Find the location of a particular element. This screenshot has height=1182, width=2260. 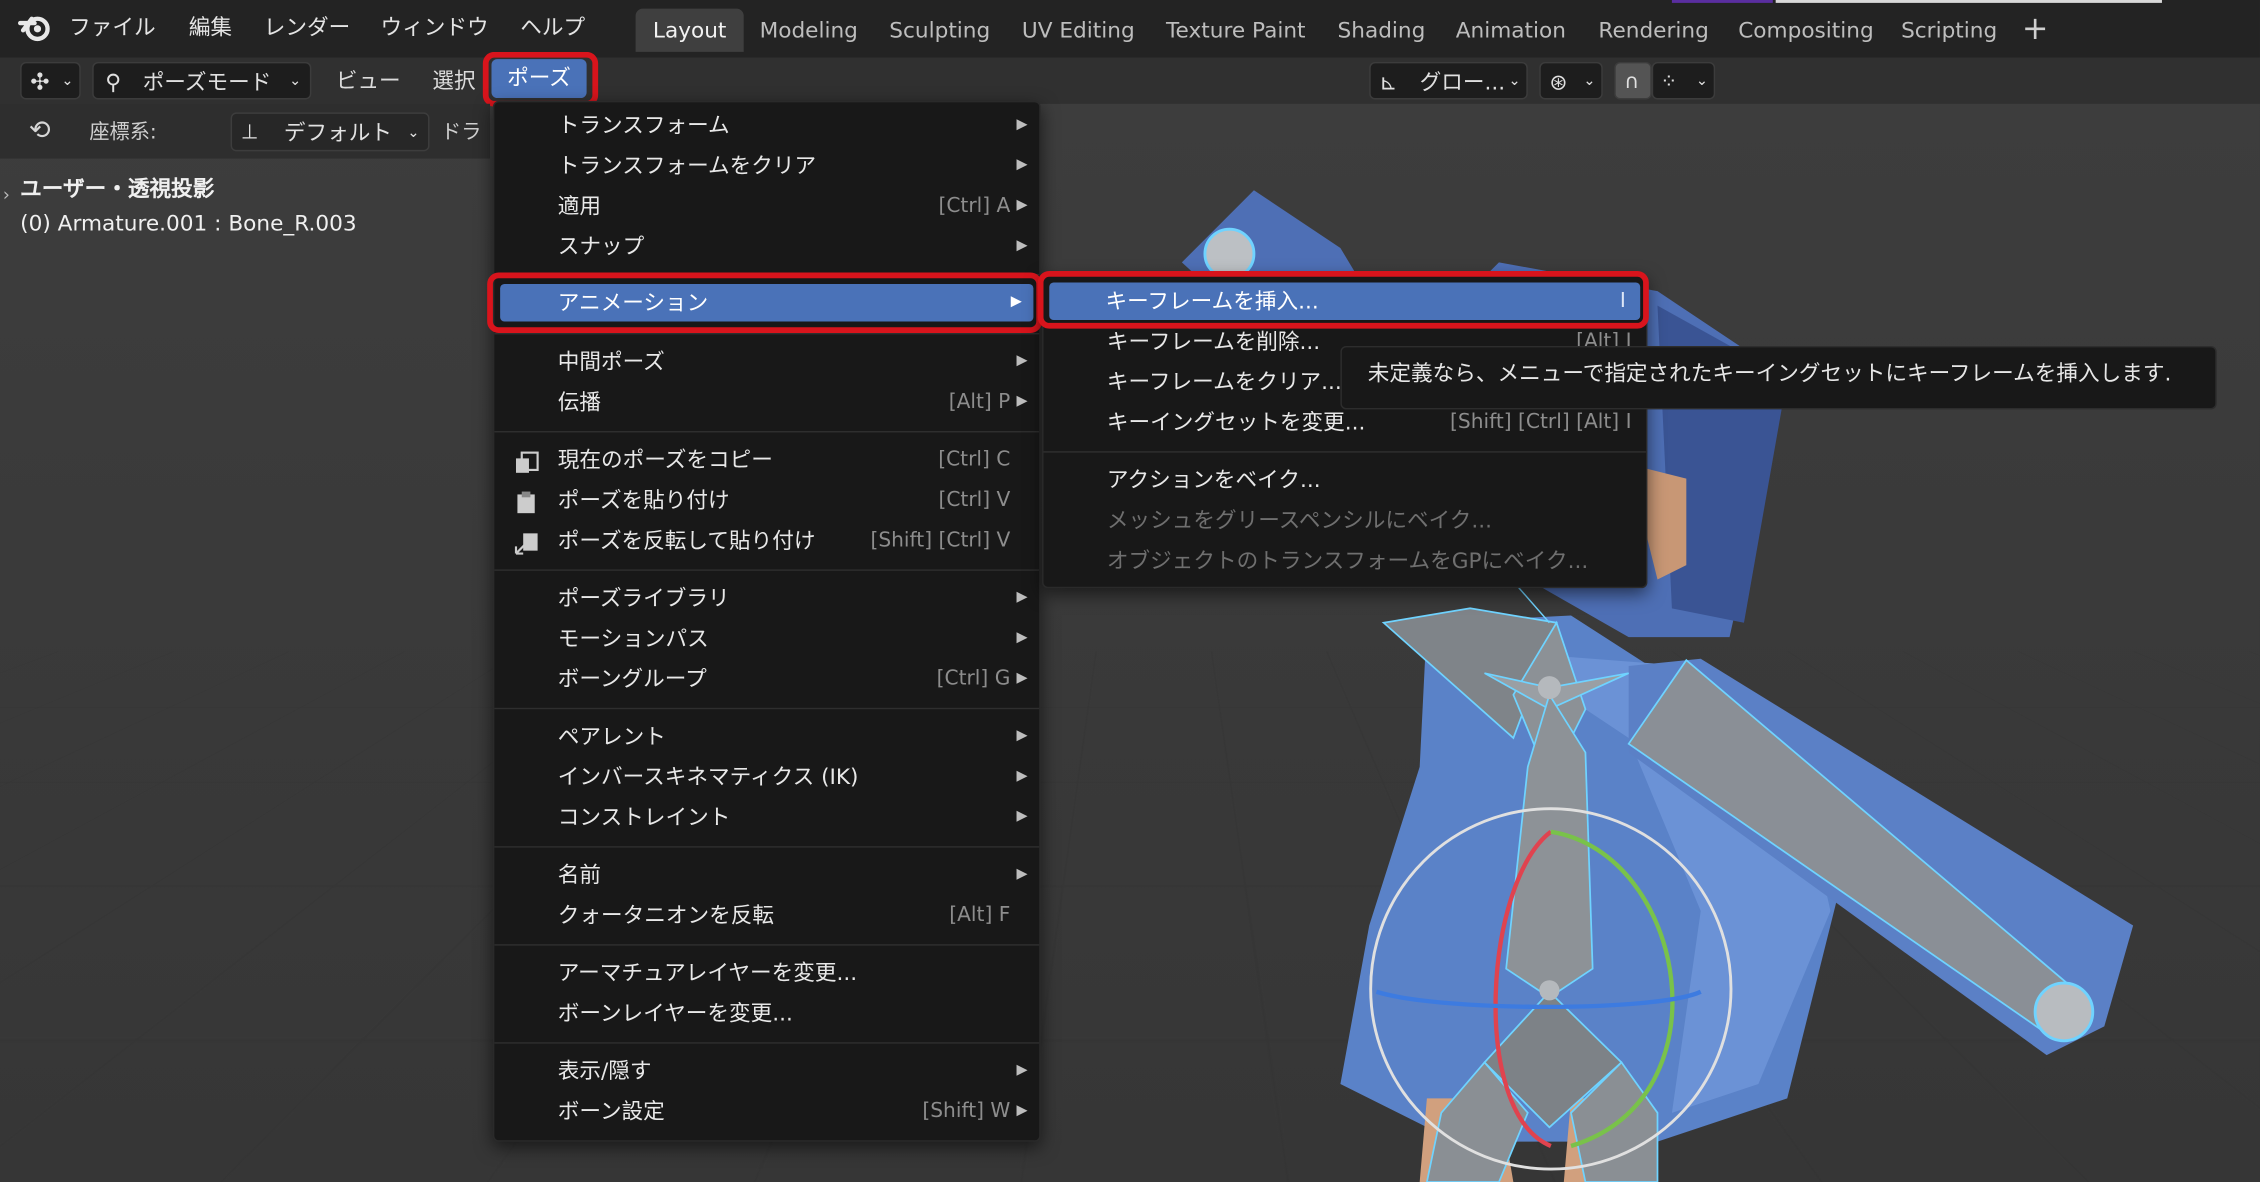

blender-logo-icon is located at coordinates (34, 28).